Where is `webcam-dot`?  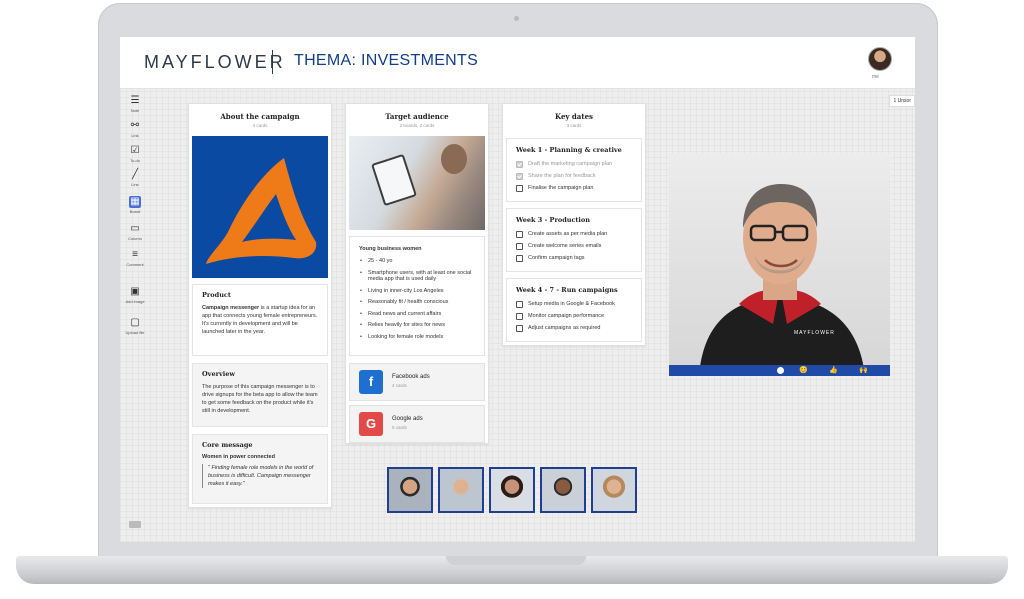
webcam-dot is located at coordinates (516, 18).